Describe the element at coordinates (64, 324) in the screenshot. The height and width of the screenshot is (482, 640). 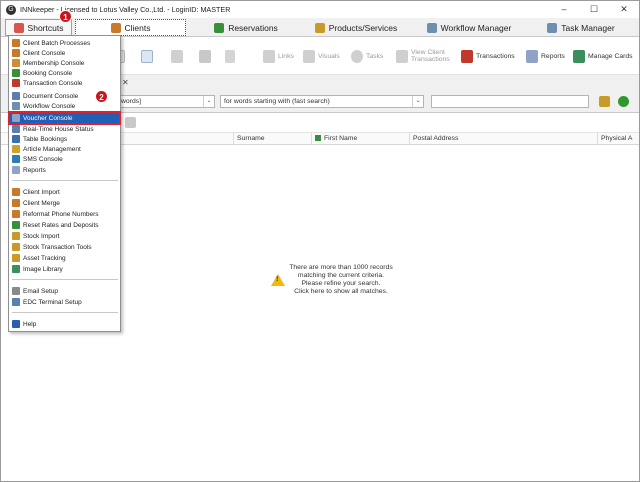
I see `menu-item-help: Help` at that location.